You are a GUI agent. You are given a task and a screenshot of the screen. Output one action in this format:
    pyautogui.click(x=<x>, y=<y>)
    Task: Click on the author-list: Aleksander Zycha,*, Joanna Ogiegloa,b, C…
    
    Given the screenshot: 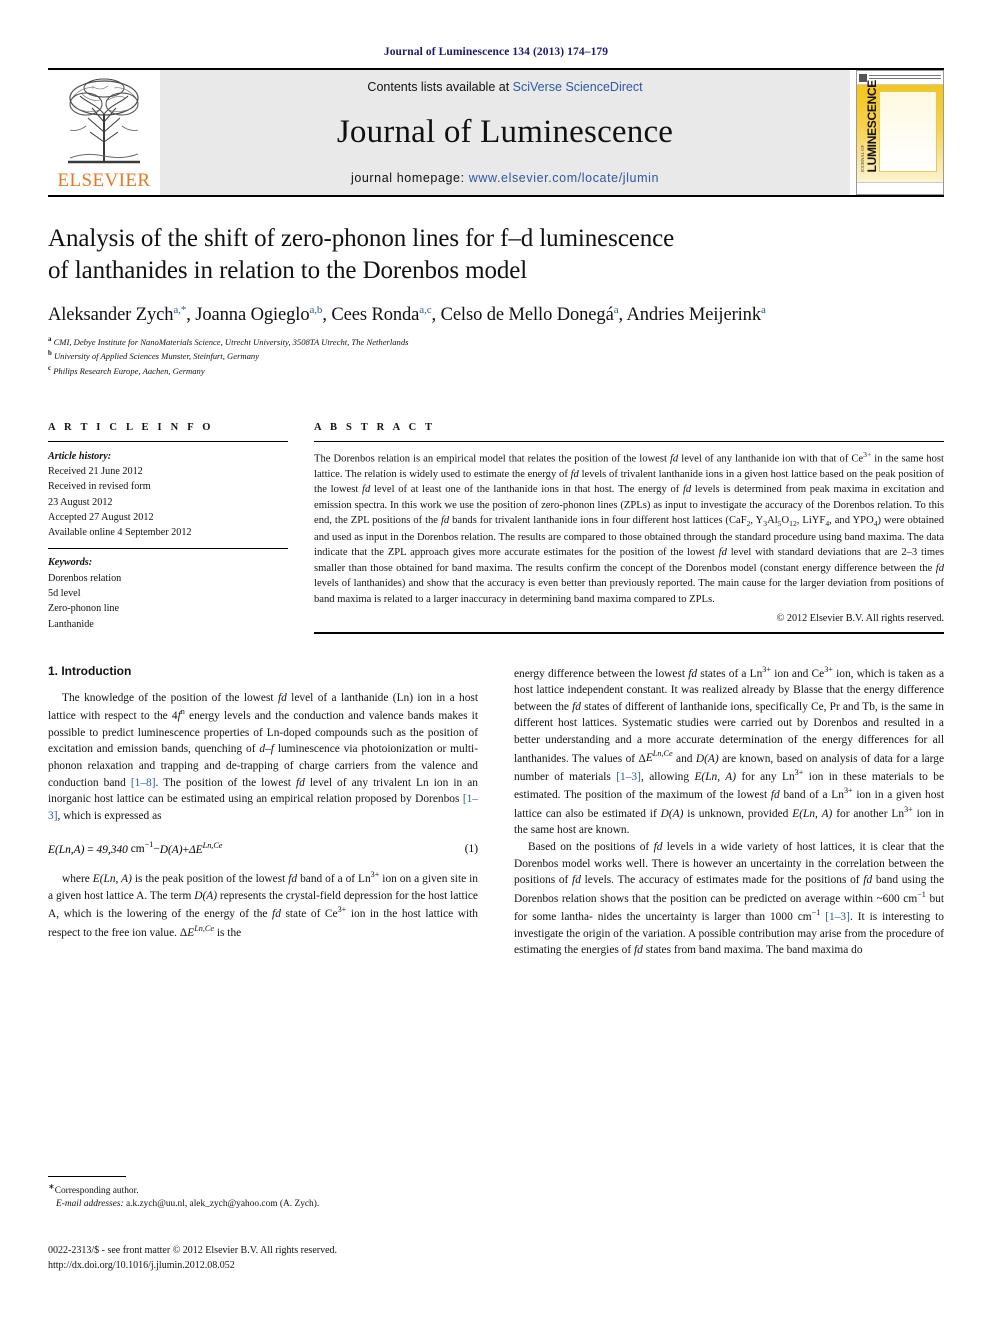 What is the action you would take?
    pyautogui.click(x=407, y=315)
    